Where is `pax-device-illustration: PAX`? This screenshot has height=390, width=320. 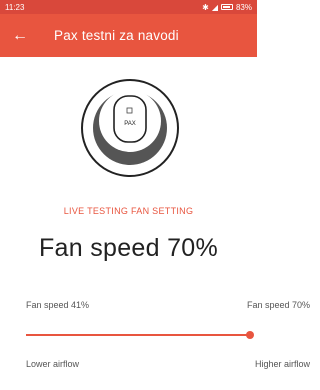
pax-device-illustration: PAX is located at coordinates (130, 128).